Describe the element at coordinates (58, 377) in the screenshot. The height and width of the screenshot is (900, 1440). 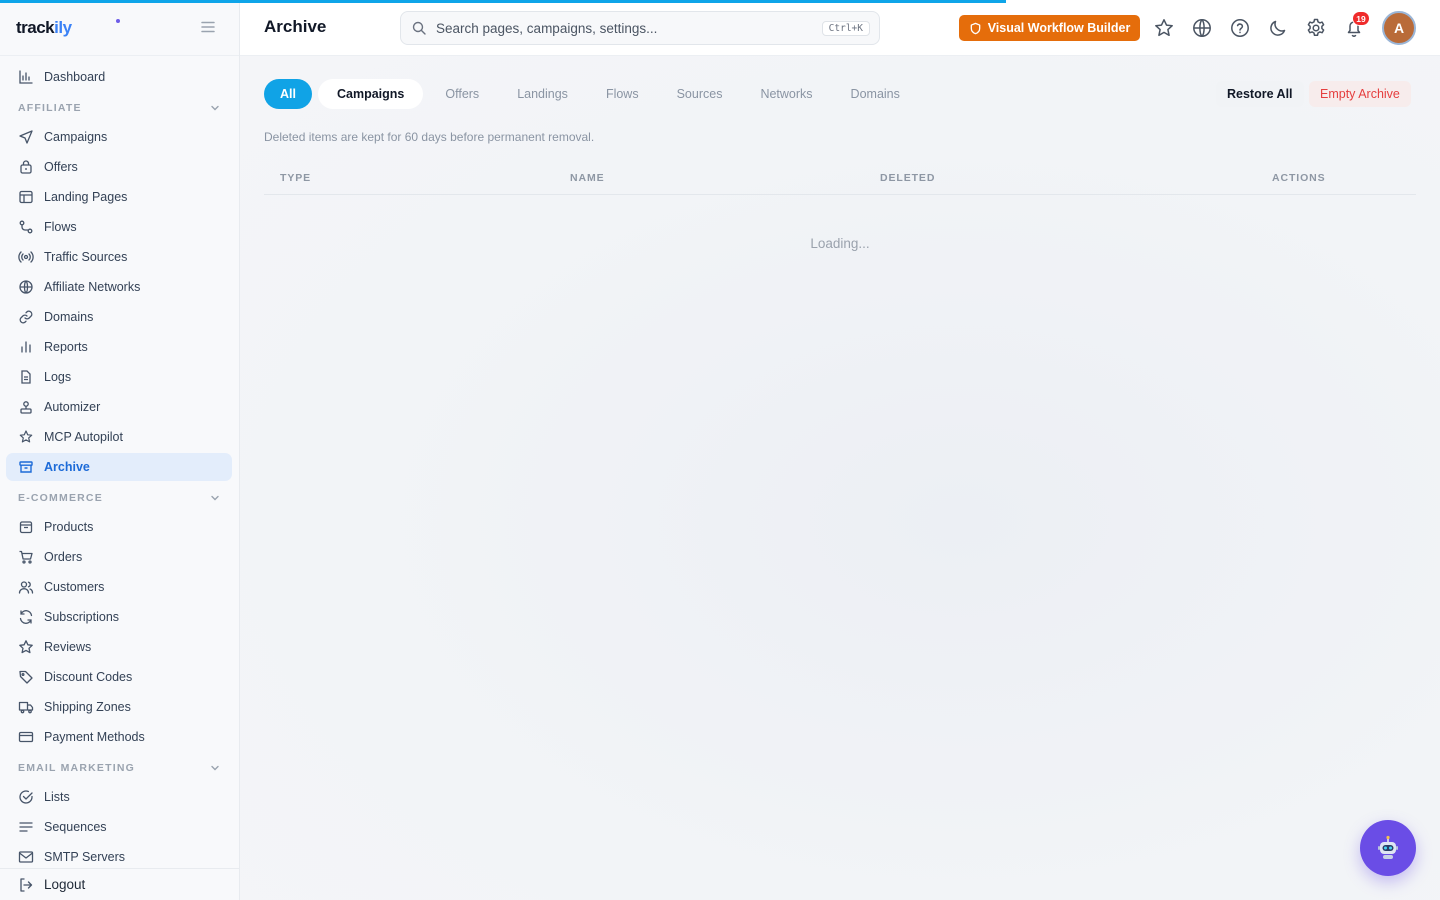
I see `sidebar-item-label: Logs` at that location.